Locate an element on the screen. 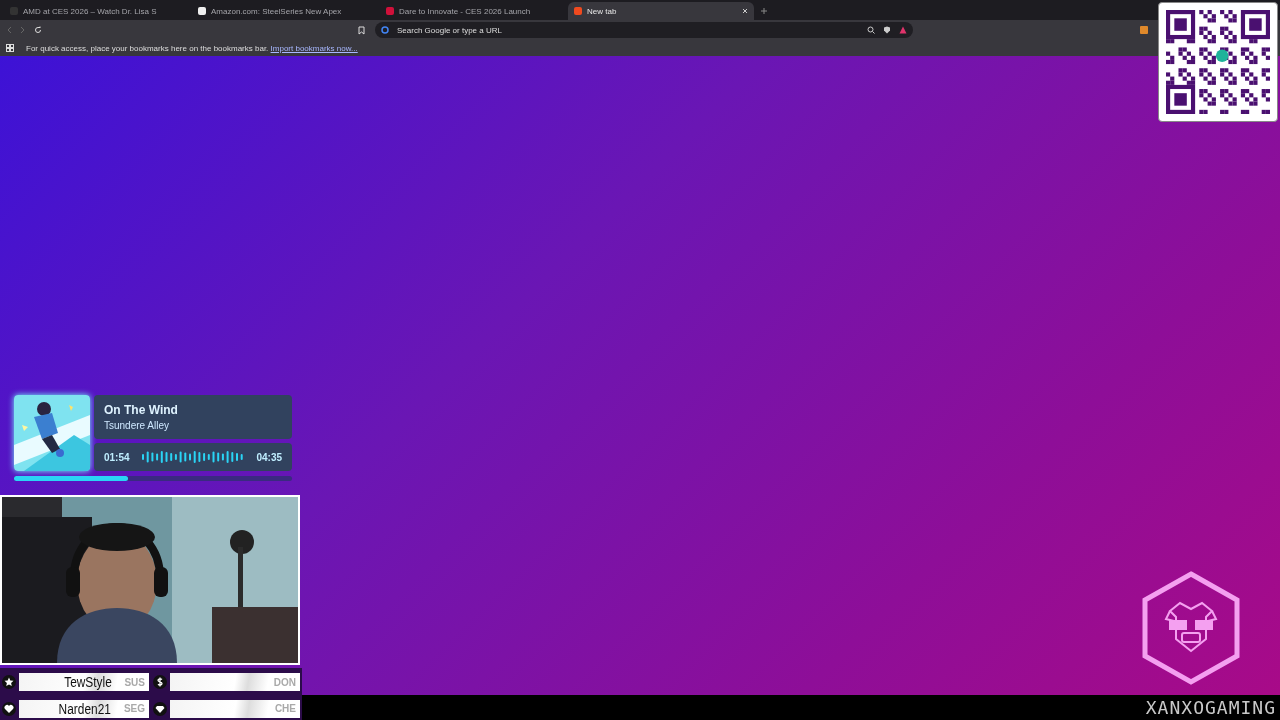 The width and height of the screenshot is (1280, 720). qr-code-icon is located at coordinates (1218, 62).